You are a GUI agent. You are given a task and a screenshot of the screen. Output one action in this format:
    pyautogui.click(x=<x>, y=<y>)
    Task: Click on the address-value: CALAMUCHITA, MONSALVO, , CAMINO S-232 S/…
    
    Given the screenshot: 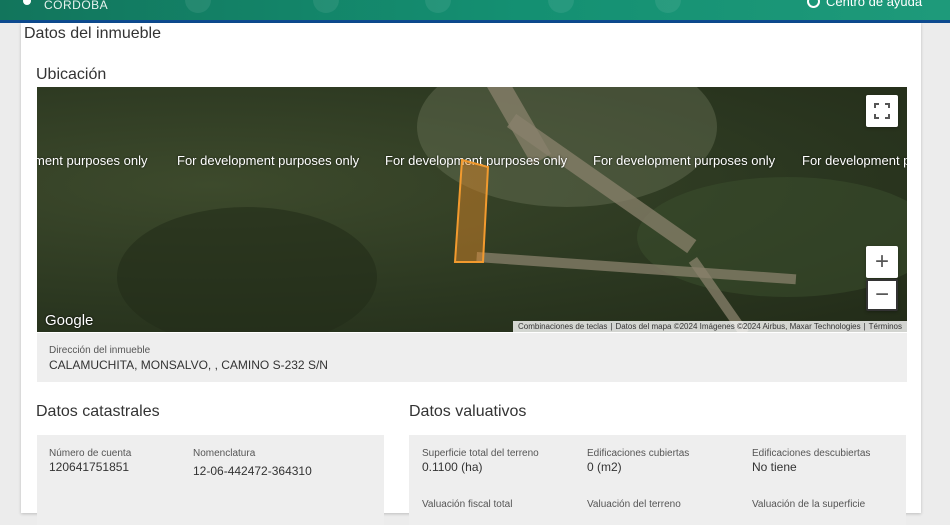 What is the action you would take?
    pyautogui.click(x=188, y=365)
    